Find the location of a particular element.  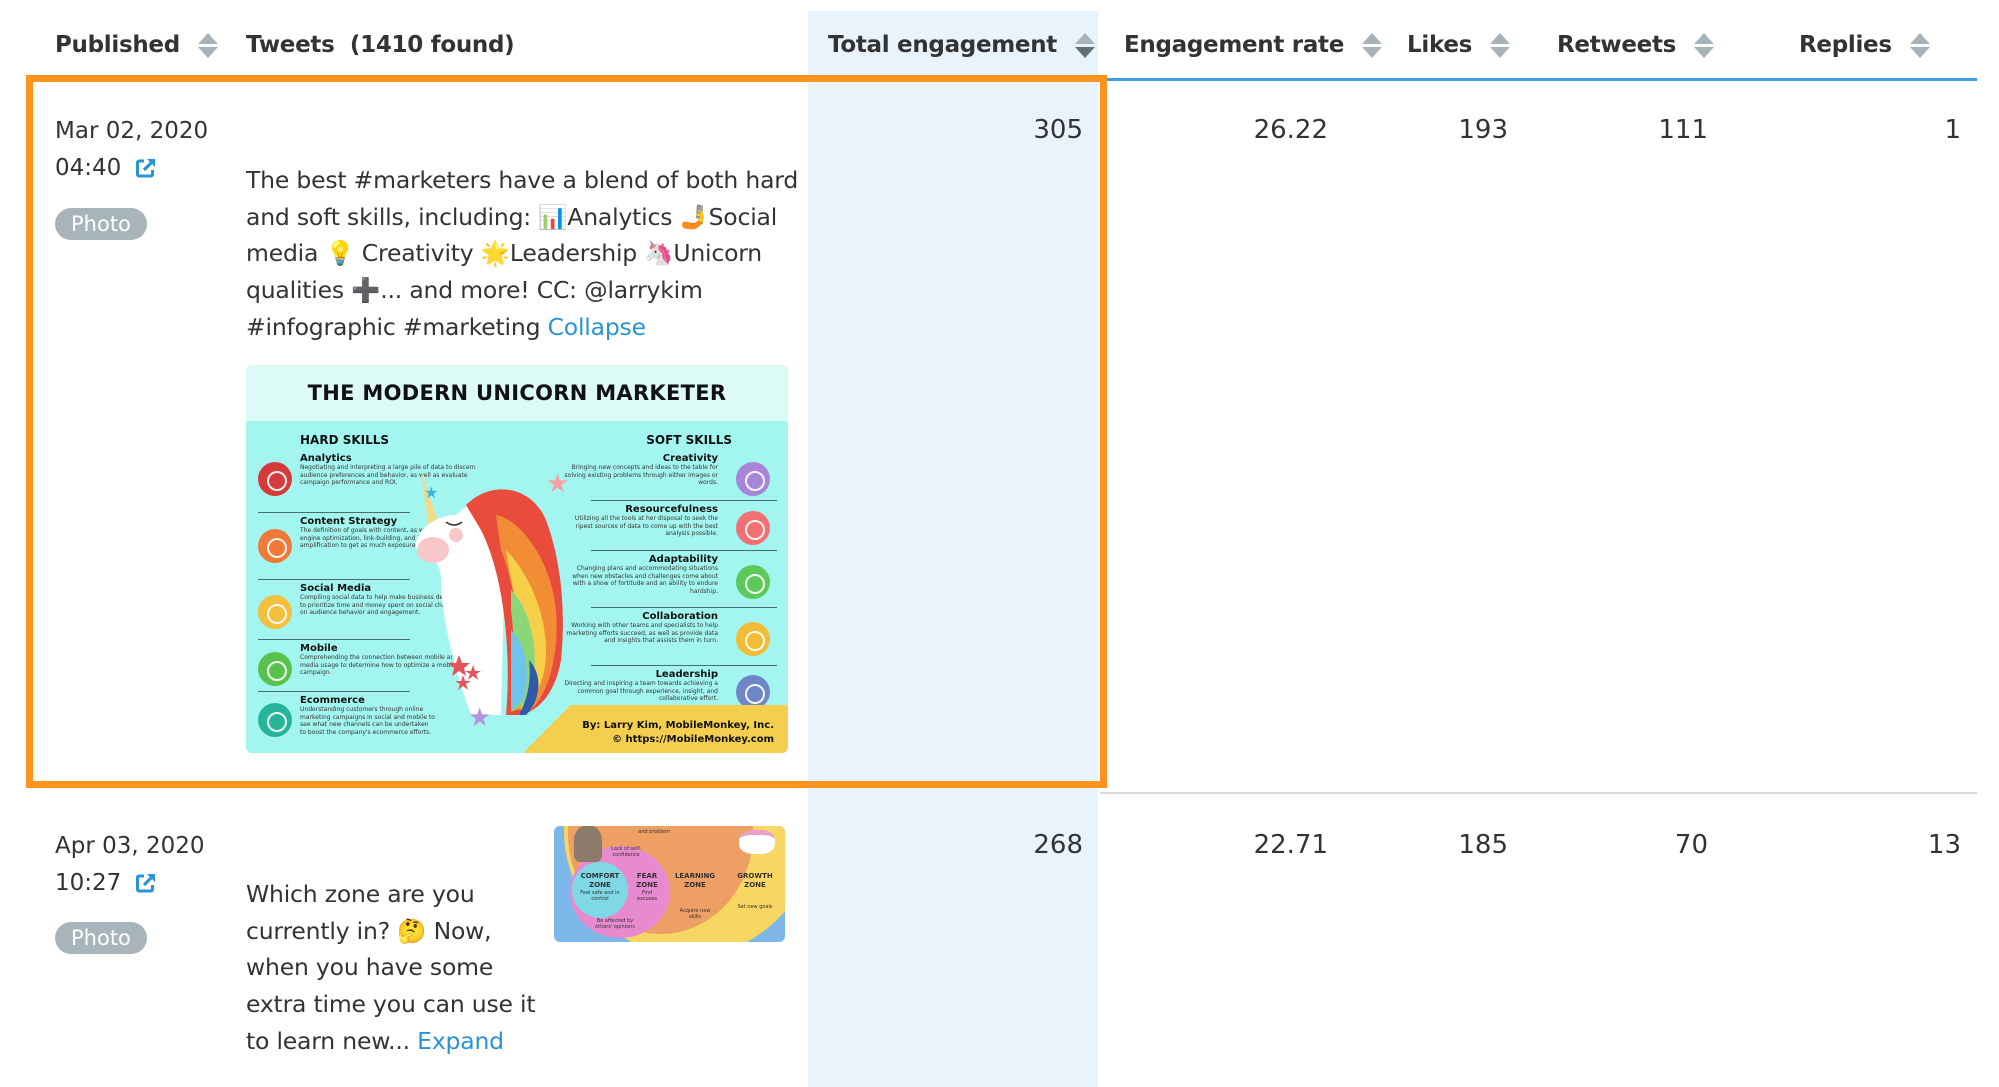

engagement-rate-value: 22.71 is located at coordinates (1290, 845).